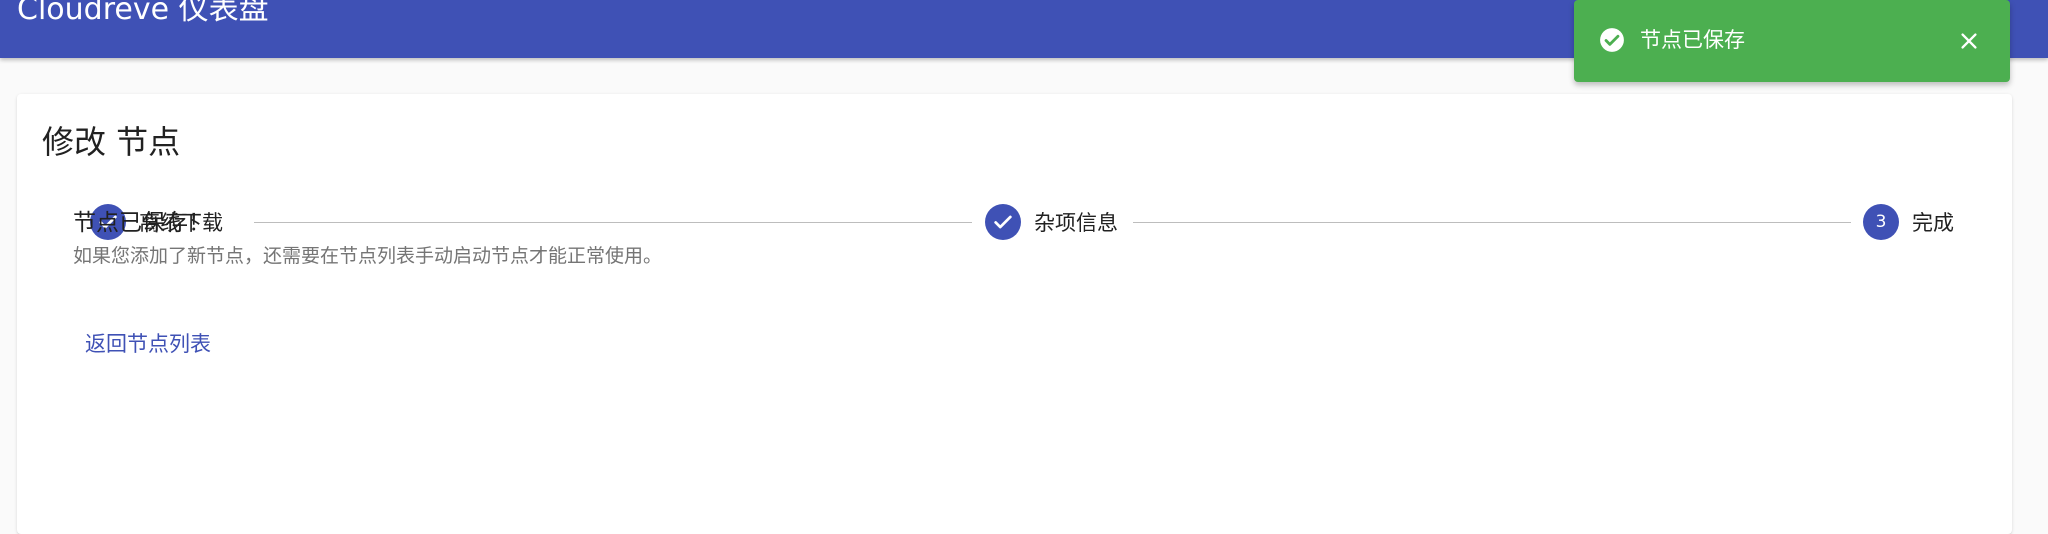  Describe the element at coordinates (1612, 40) in the screenshot. I see `check-circle-icon` at that location.